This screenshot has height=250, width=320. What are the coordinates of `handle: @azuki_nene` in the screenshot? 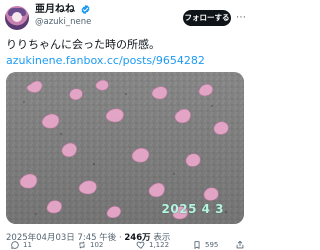 It's located at (63, 22).